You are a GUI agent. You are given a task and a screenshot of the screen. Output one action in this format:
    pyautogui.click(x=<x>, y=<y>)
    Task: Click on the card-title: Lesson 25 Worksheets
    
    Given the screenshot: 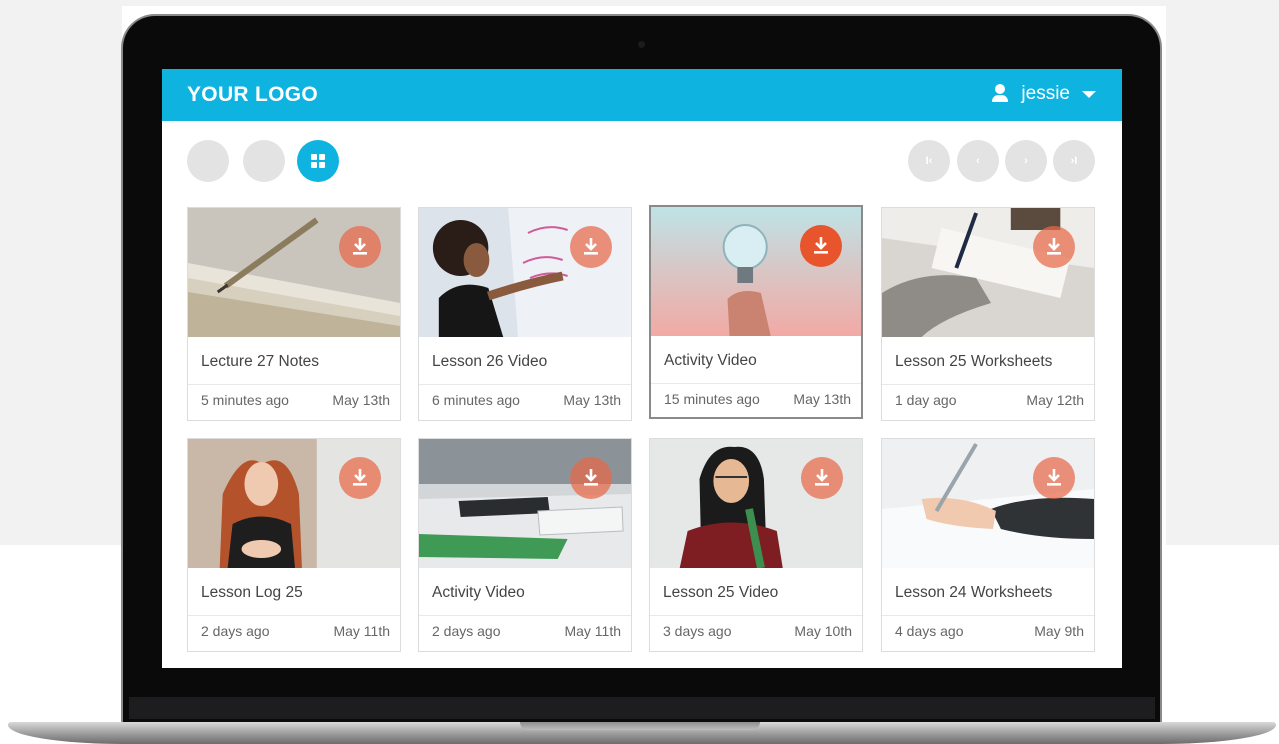 What is the action you would take?
    pyautogui.click(x=974, y=361)
    